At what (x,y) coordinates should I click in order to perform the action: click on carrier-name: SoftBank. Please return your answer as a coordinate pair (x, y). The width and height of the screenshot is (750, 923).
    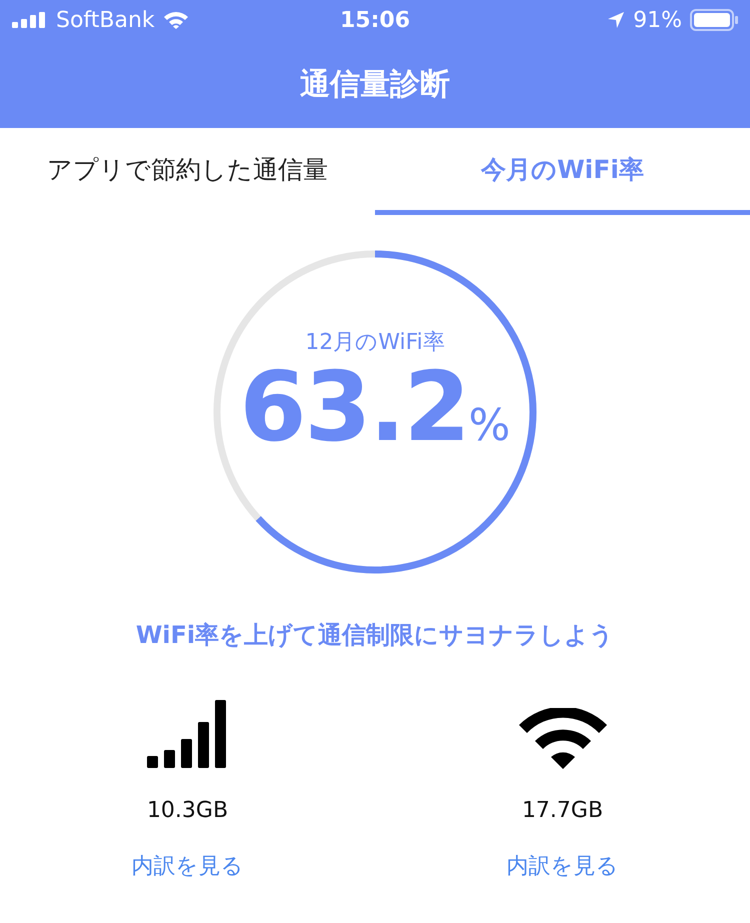
    Looking at the image, I should click on (105, 20).